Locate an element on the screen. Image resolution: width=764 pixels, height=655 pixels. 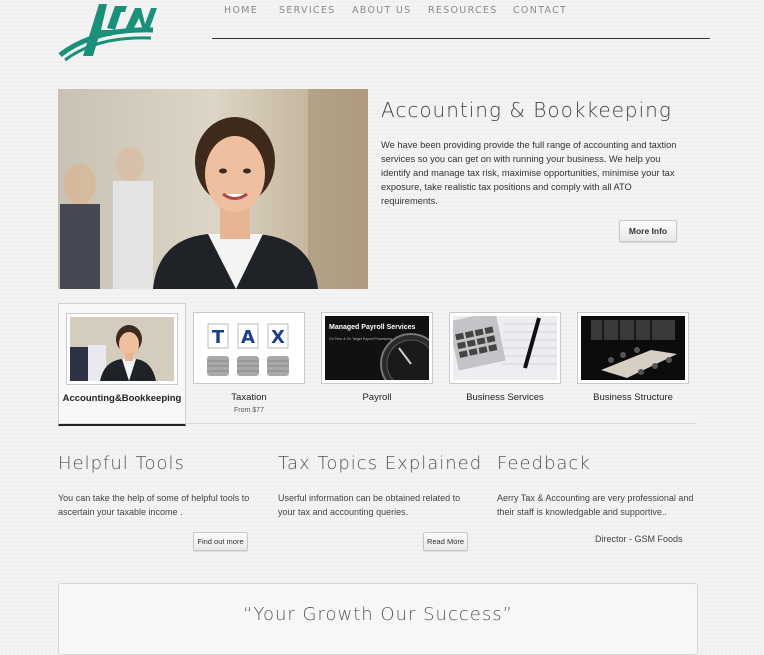
helpful-tools-title: Helpful Tools is located at coordinates (121, 463).